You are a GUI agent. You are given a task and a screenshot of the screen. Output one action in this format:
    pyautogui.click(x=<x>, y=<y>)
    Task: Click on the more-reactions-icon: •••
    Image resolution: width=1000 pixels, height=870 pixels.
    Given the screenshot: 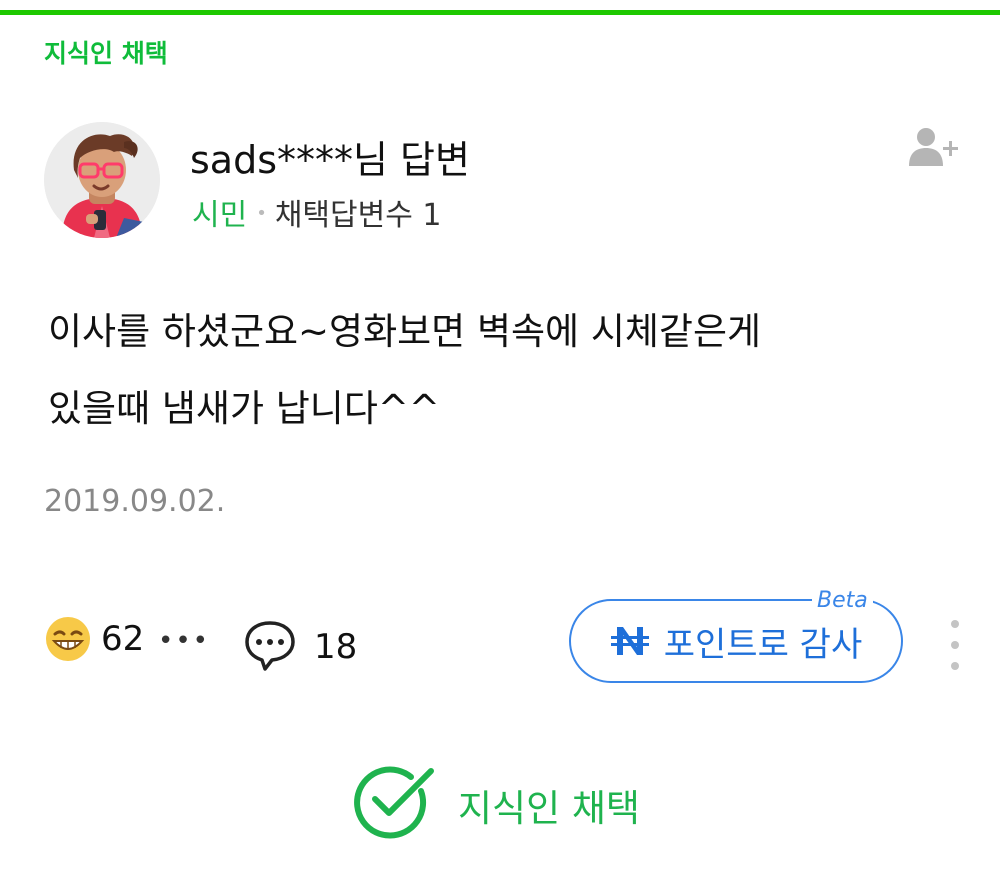 What is the action you would take?
    pyautogui.click(x=184, y=641)
    